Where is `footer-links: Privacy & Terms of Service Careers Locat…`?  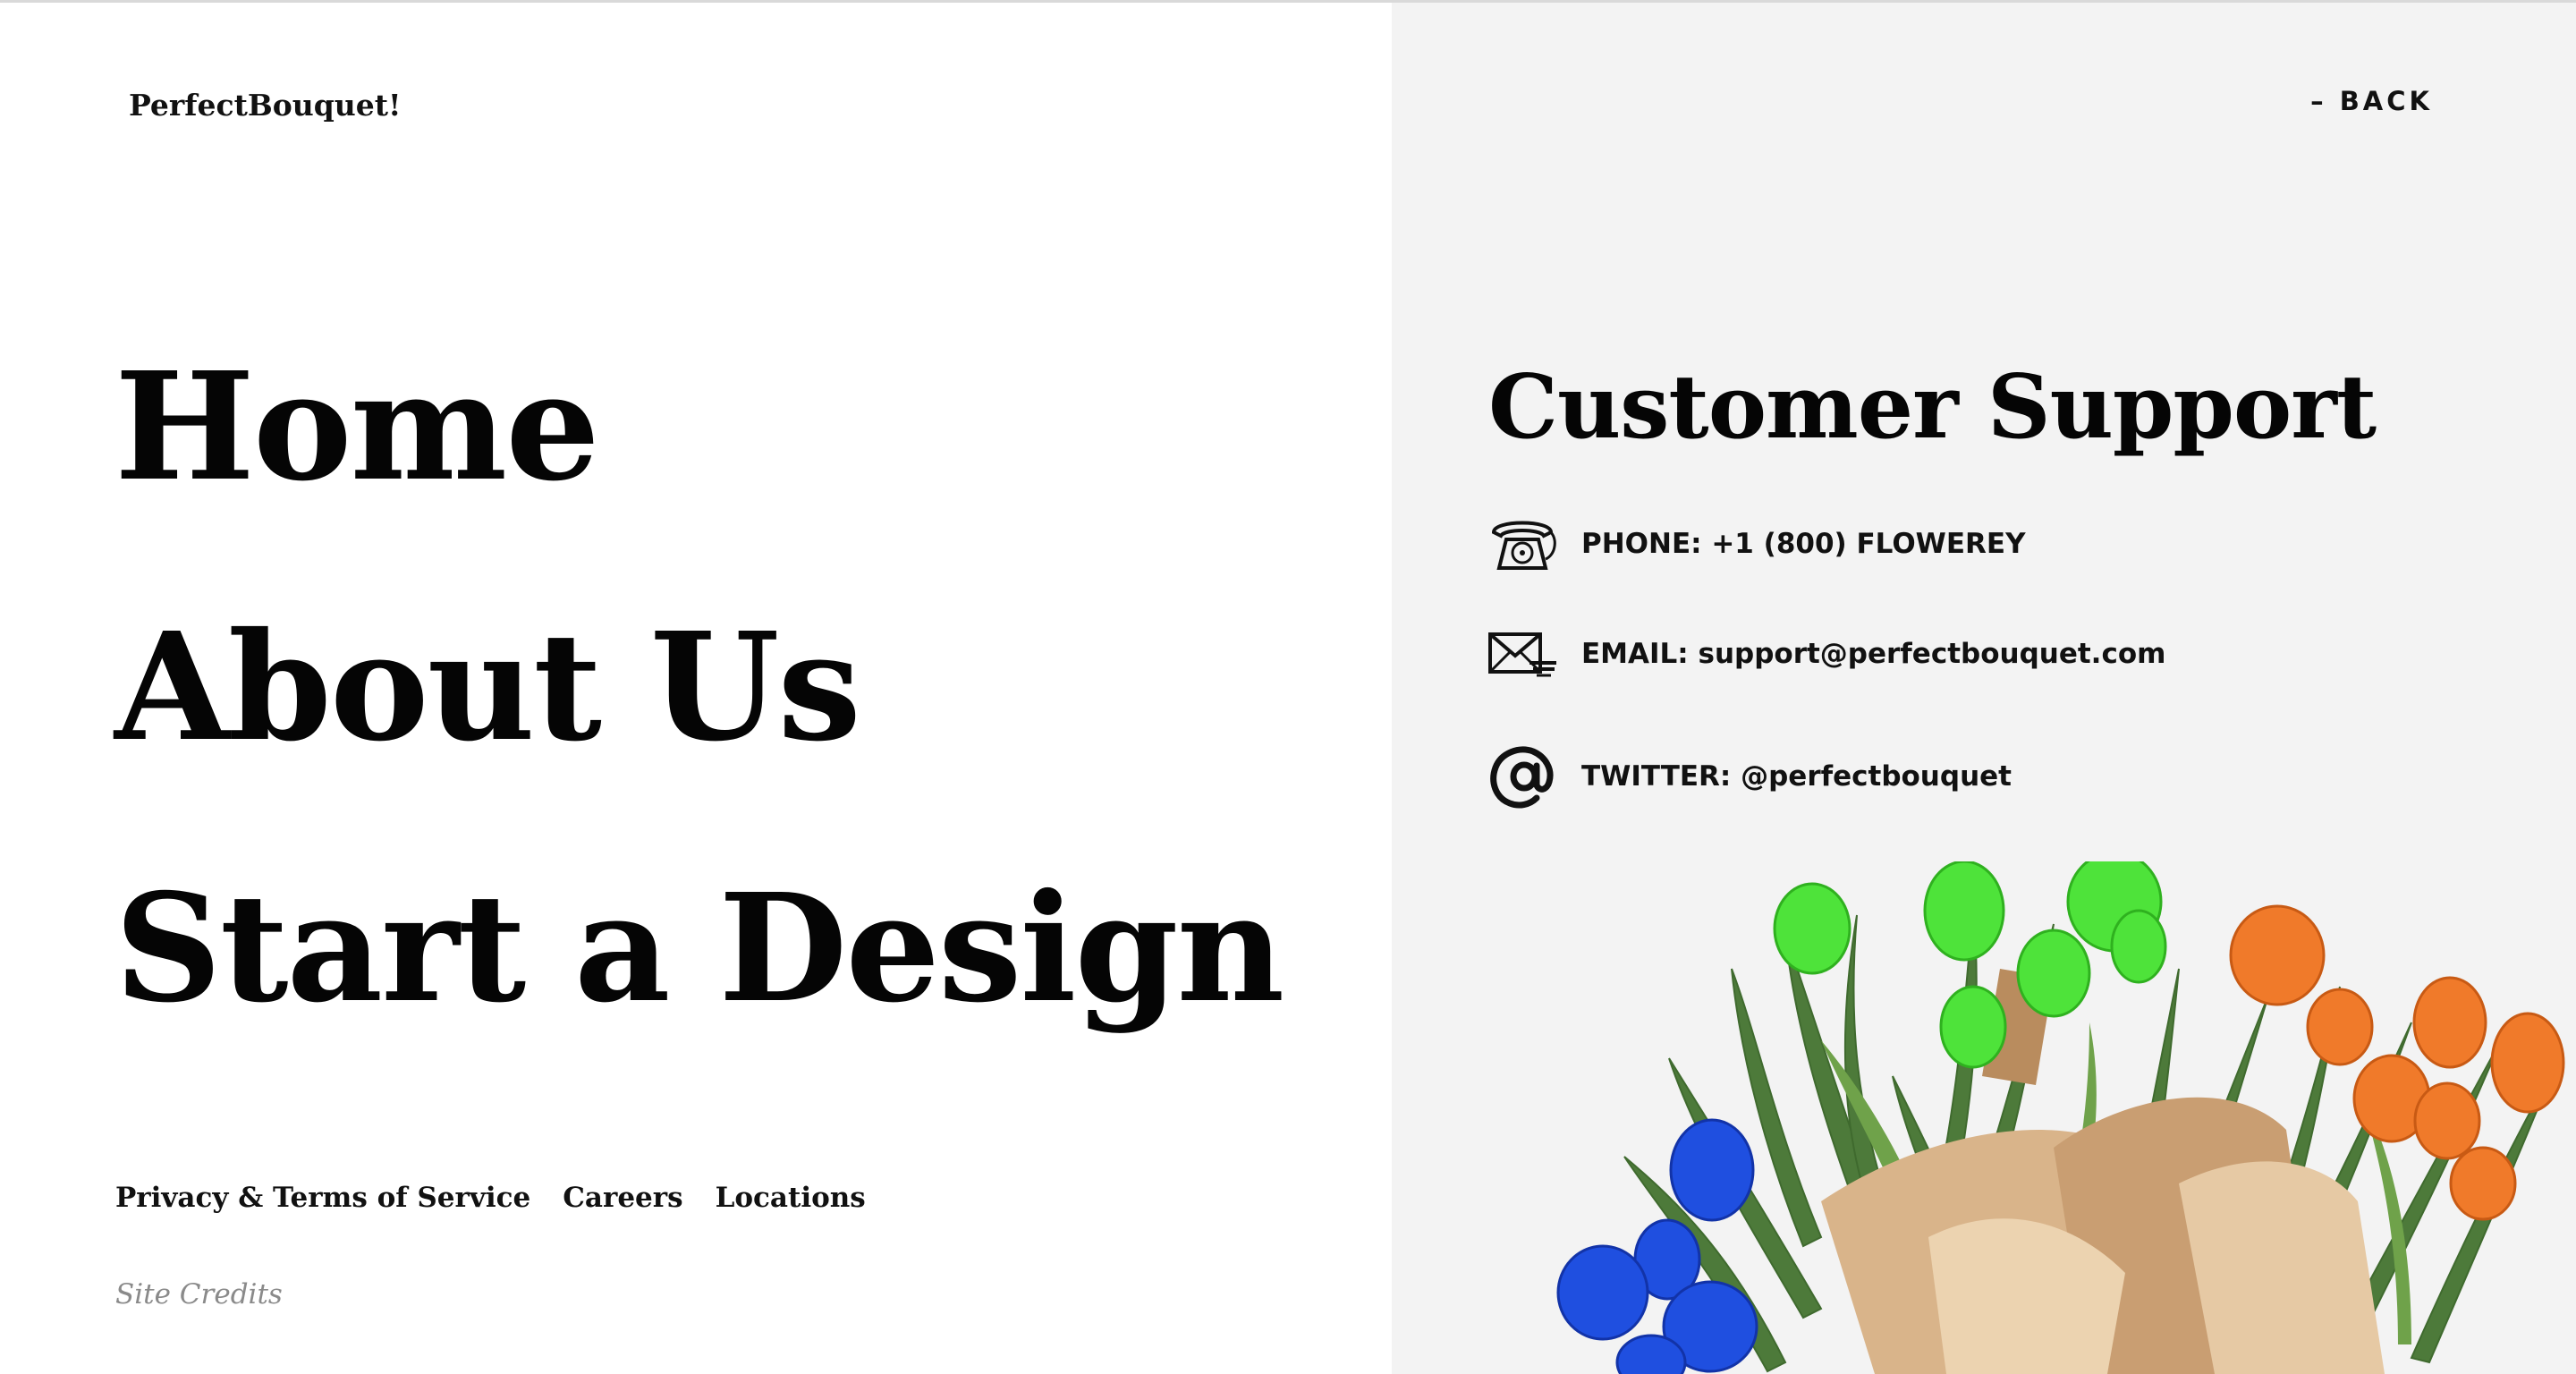
footer-links: Privacy & Terms of Service Careers Locat… is located at coordinates (490, 1198).